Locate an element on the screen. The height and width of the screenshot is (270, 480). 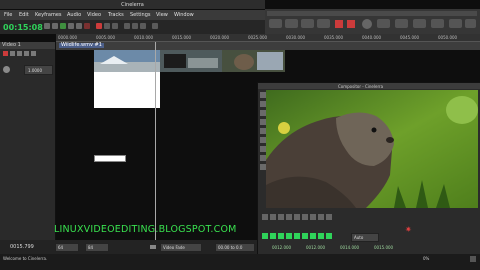
menu-audio: Audio is located at coordinates (74, 15).